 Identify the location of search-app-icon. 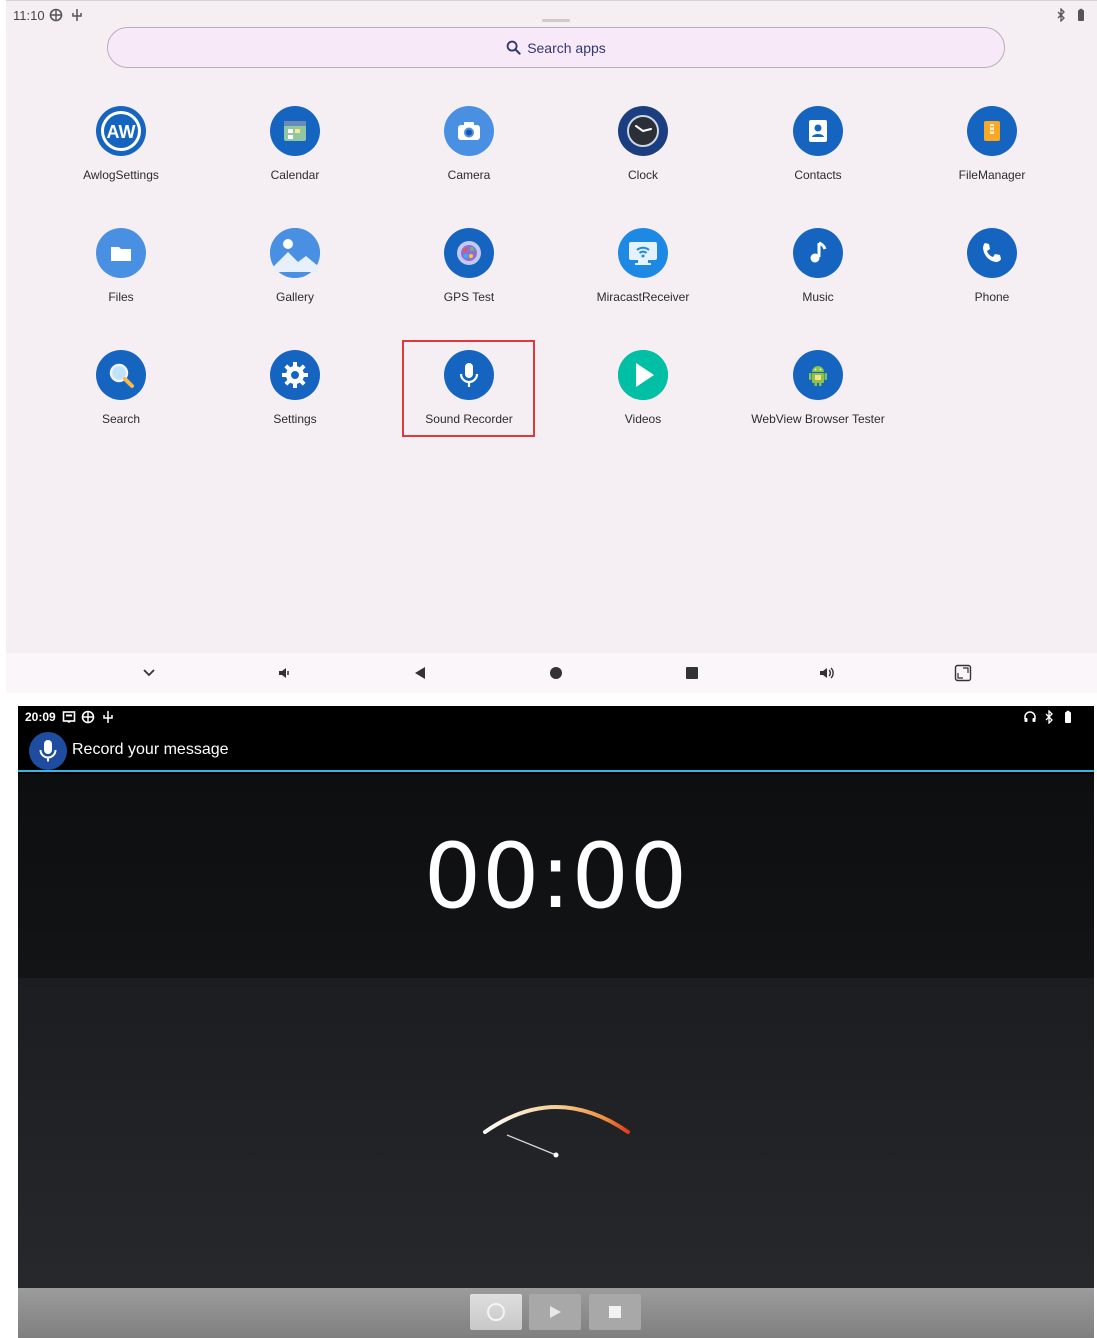
(121, 375).